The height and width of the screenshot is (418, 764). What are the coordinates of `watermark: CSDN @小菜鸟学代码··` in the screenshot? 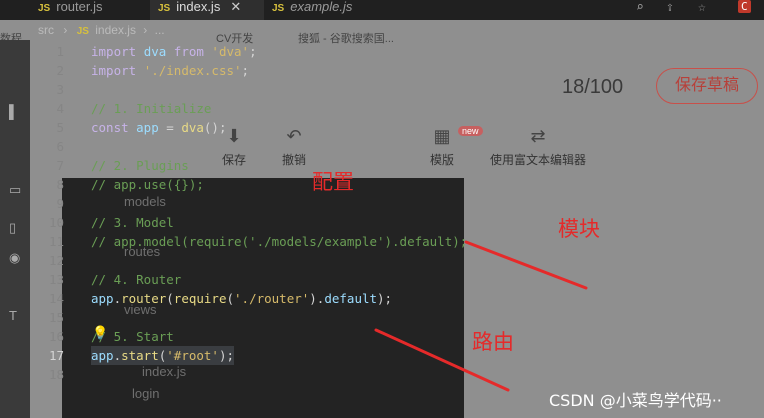 It's located at (635, 400).